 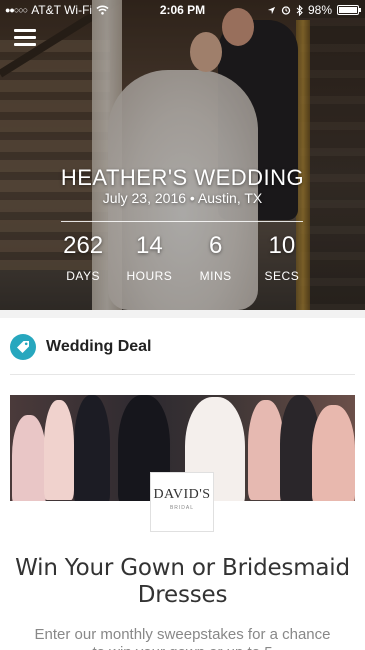 What do you see at coordinates (182, 257) in the screenshot?
I see `countdown-timer: 262 DAYS 14 HOURS 6 MINS 10 SECS` at bounding box center [182, 257].